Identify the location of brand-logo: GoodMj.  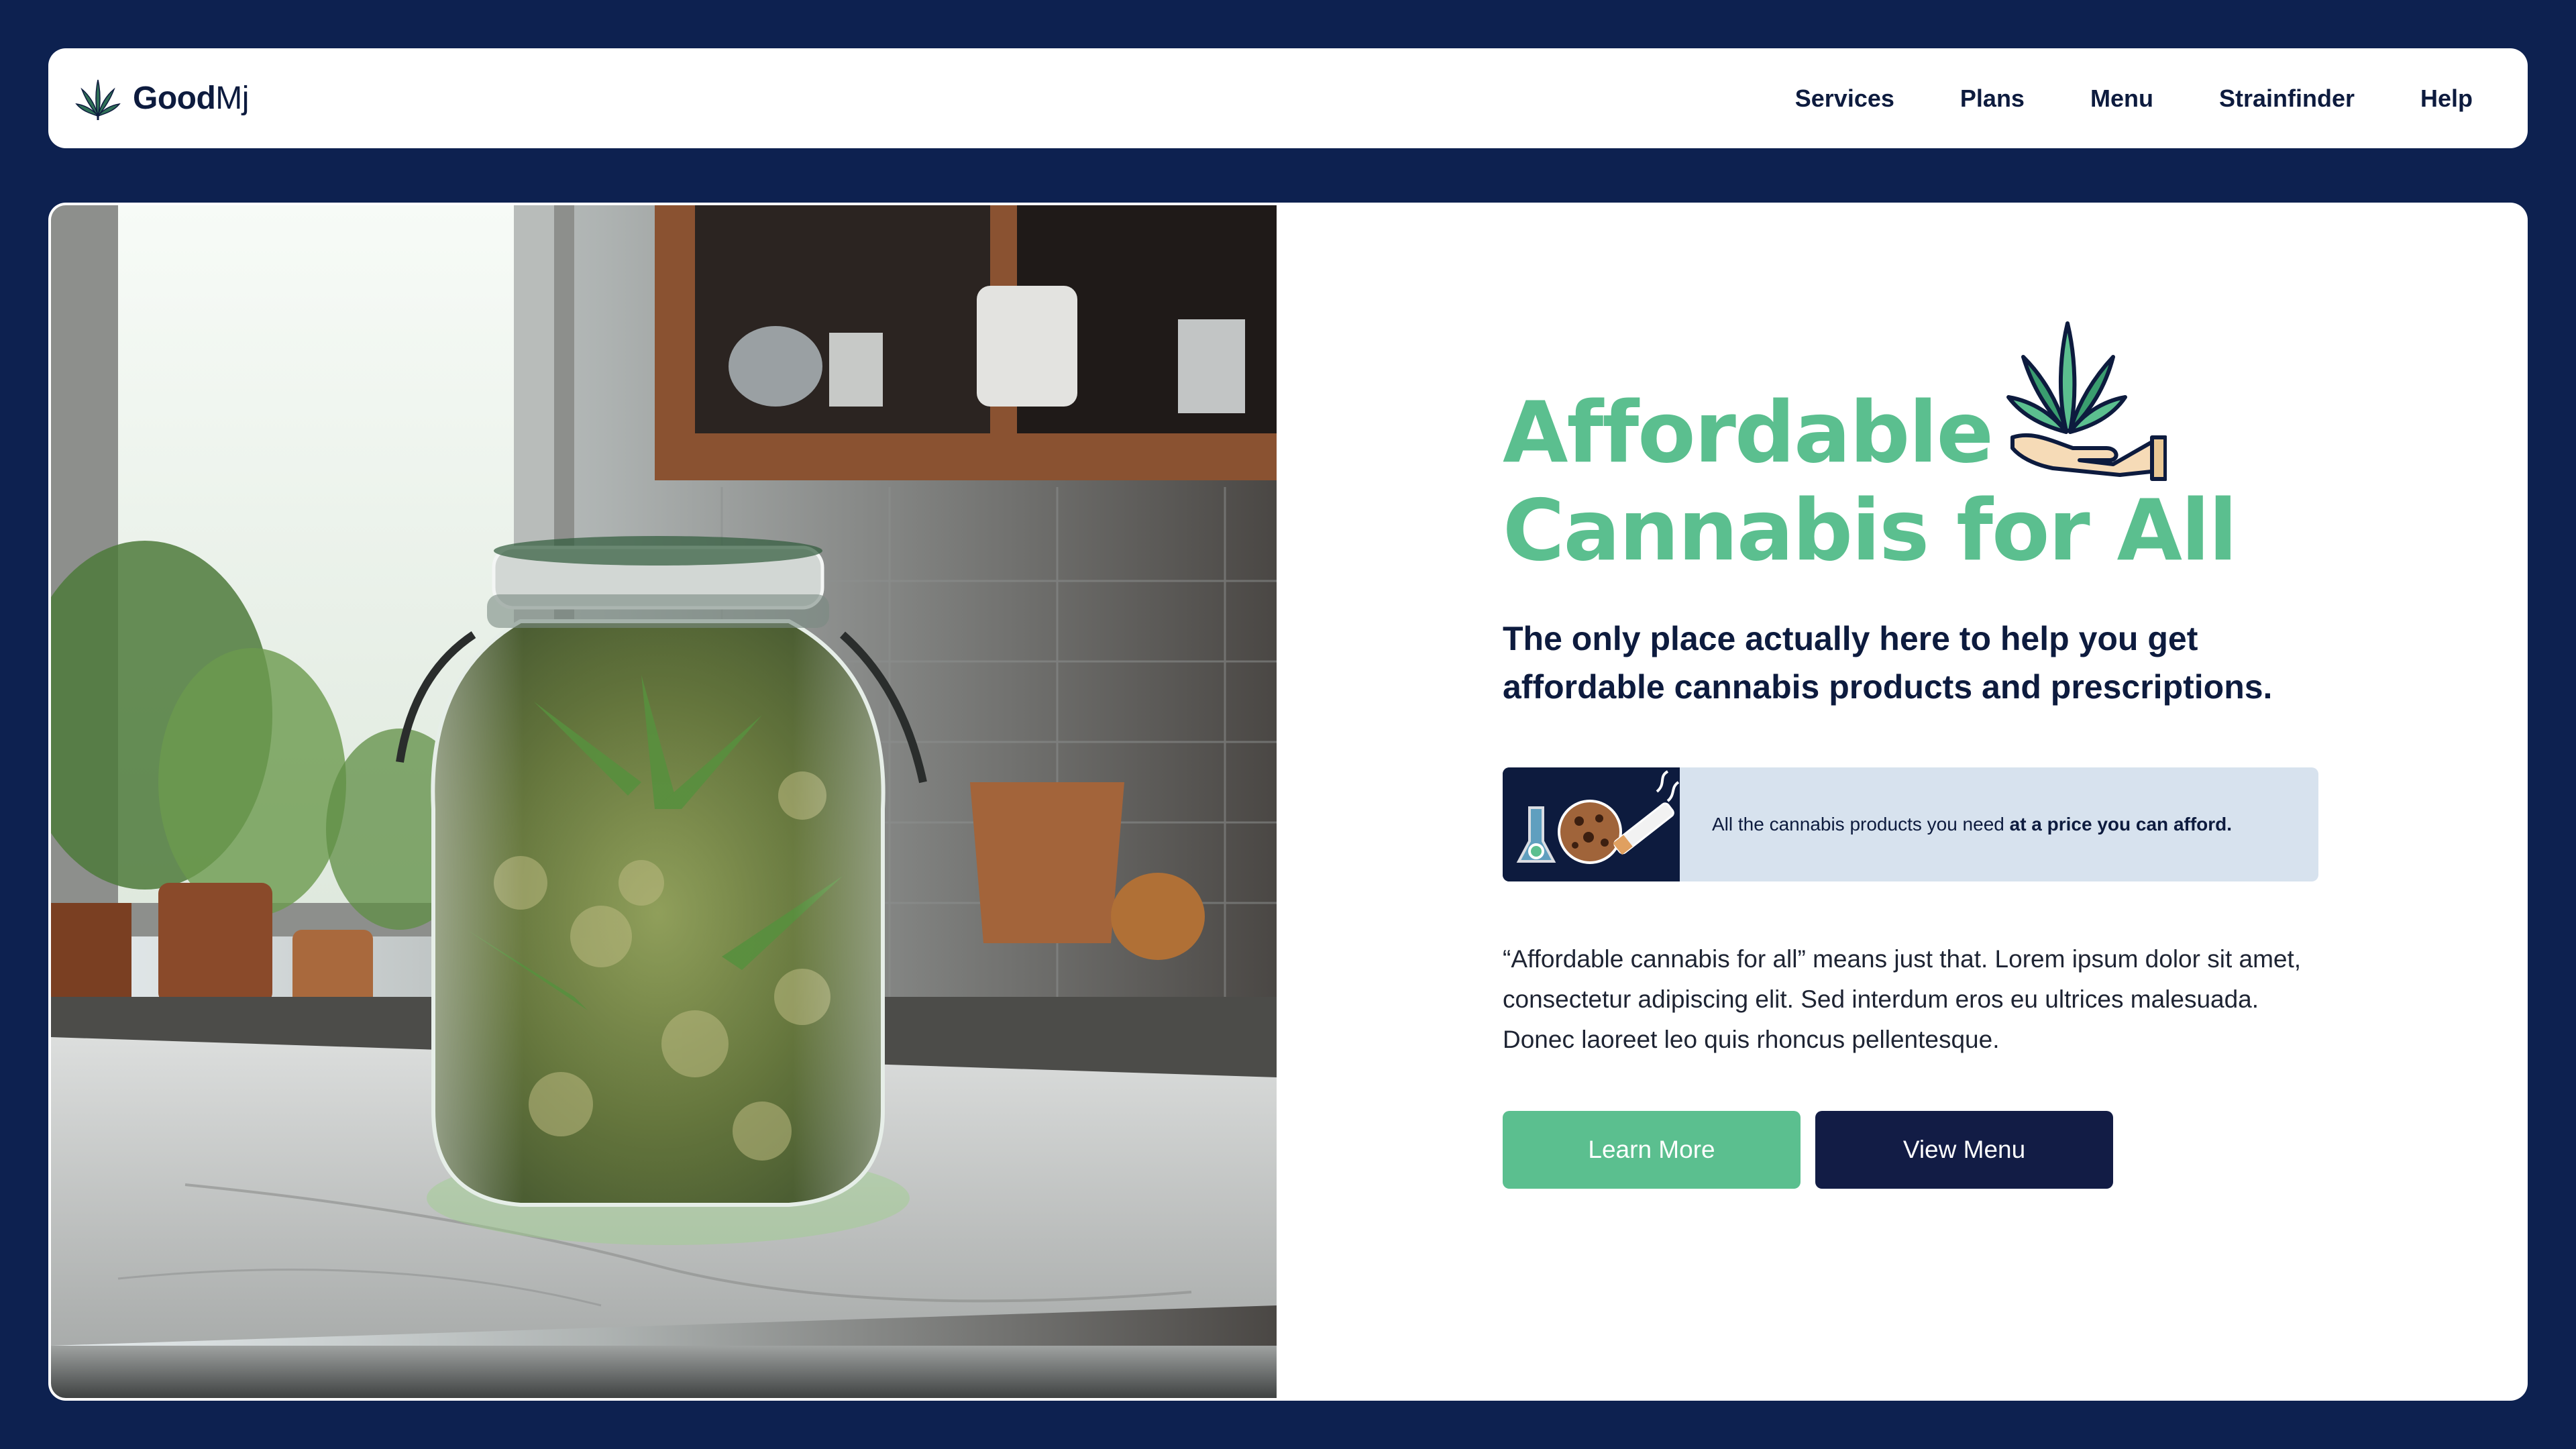
(162, 98).